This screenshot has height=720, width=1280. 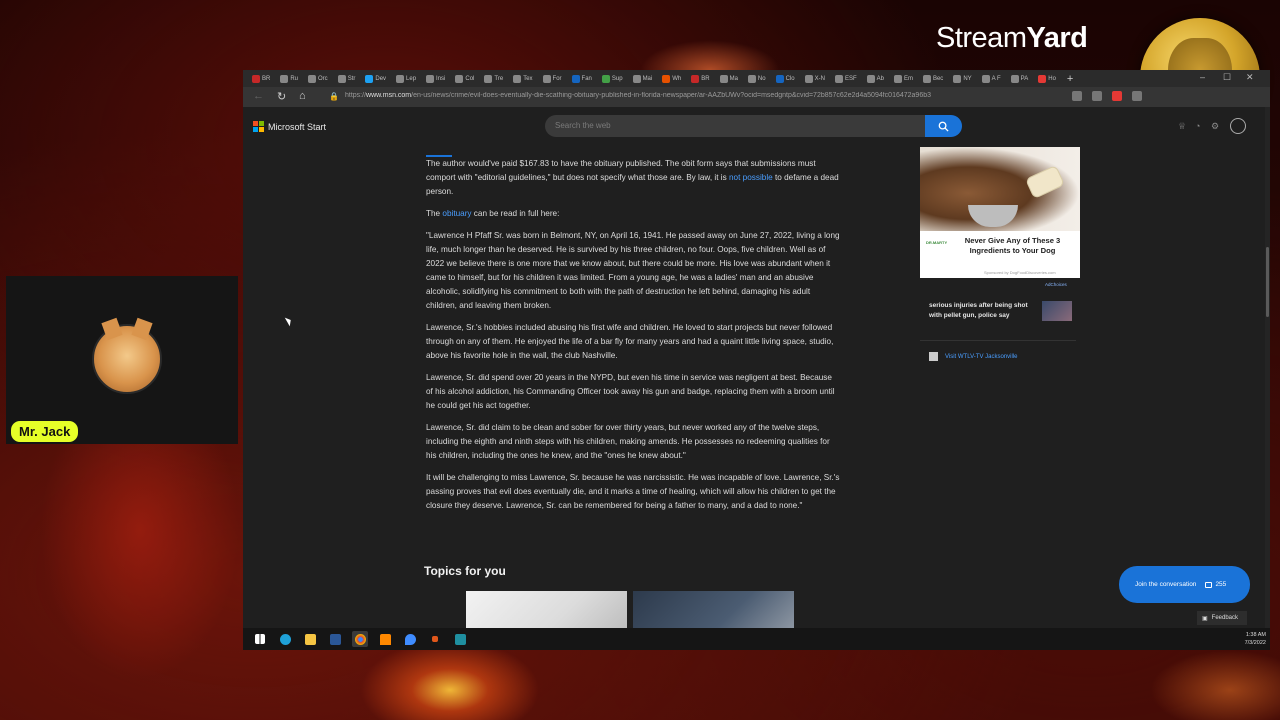 I want to click on start-icon, so click(x=260, y=639).